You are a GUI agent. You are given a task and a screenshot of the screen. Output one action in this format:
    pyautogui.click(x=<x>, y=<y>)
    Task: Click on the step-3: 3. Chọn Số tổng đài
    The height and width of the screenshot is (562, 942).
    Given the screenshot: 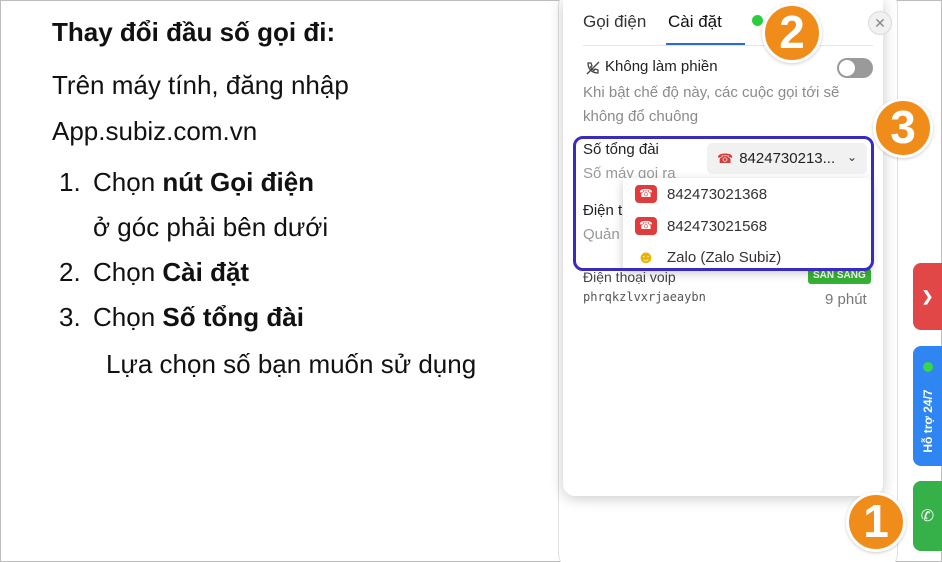 What is the action you would take?
    pyautogui.click(x=302, y=317)
    